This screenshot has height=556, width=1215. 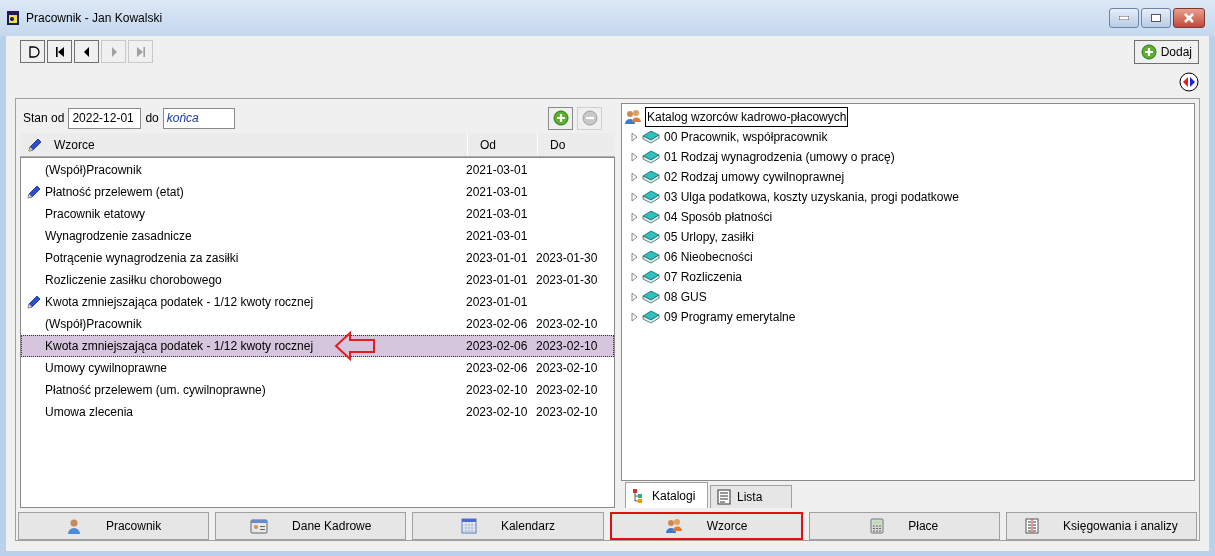 What do you see at coordinates (258, 144) in the screenshot?
I see `column-header: Wzorce` at bounding box center [258, 144].